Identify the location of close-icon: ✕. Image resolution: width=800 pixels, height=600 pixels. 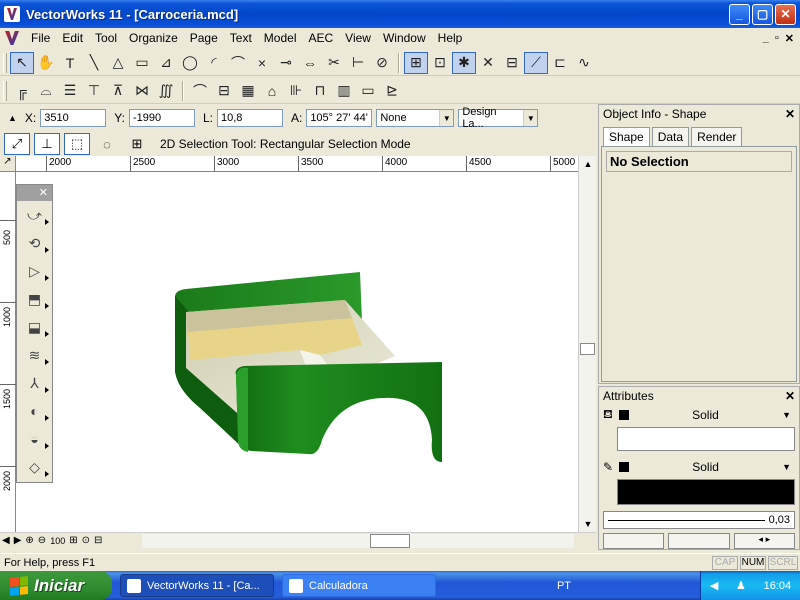
(792, 396).